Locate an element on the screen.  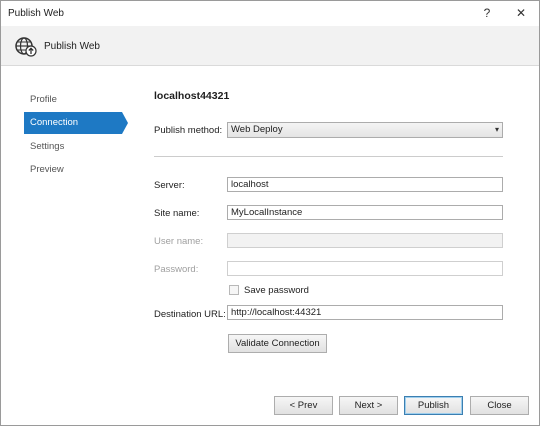
server-input: localhost is located at coordinates (365, 184).